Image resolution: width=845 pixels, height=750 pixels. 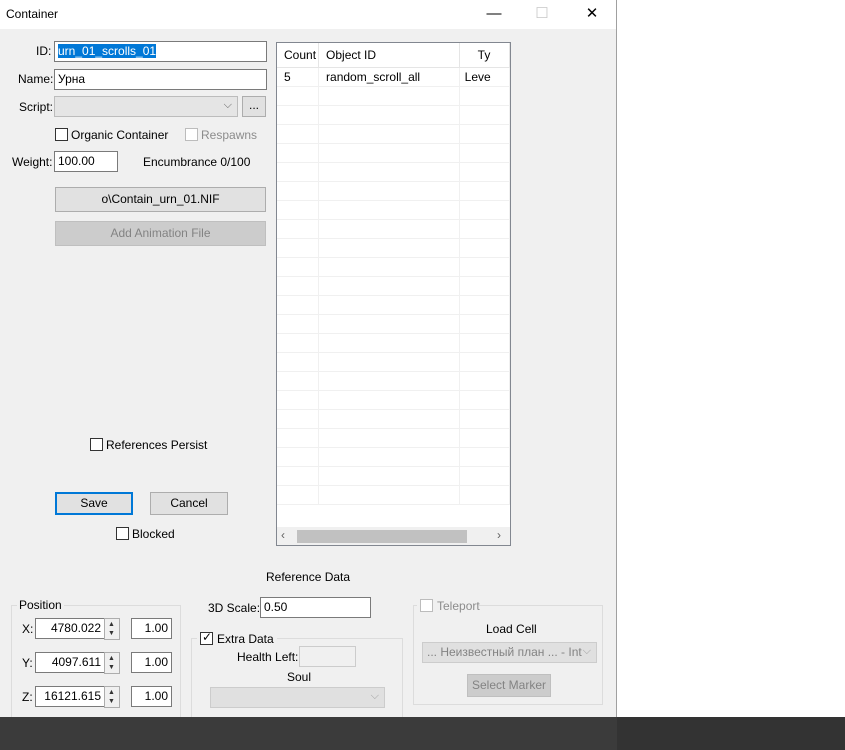 What do you see at coordinates (160, 199) in the screenshot?
I see `model-path-button: o\Contain_urn_01.NIF` at bounding box center [160, 199].